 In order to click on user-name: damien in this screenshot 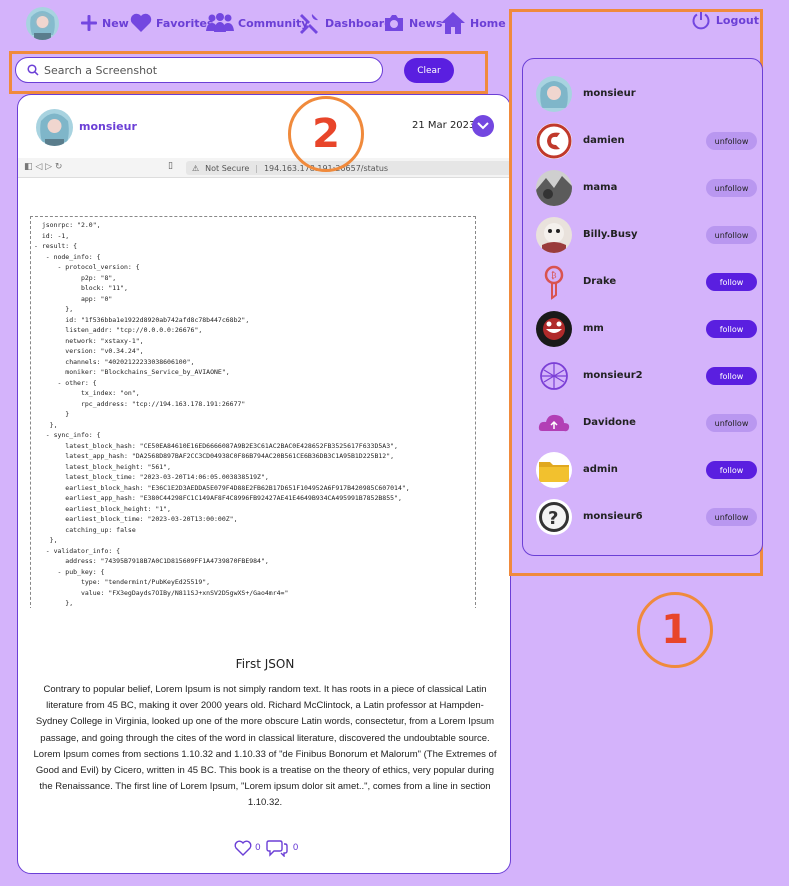, I will do `click(604, 140)`.